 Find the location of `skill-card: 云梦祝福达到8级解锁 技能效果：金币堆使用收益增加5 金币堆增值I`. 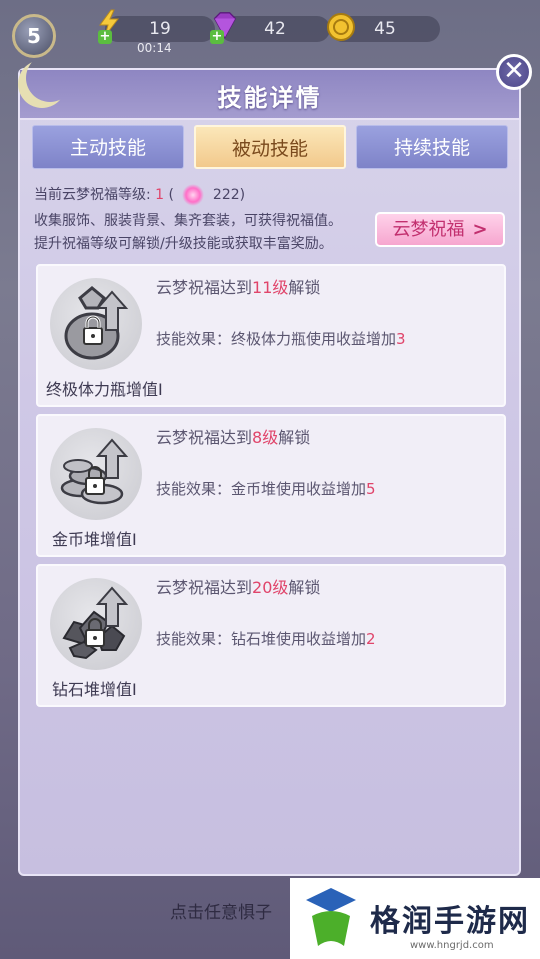

skill-card: 云梦祝福达到8级解锁 技能效果：金币堆使用收益增加5 金币堆增值I is located at coordinates (271, 485).